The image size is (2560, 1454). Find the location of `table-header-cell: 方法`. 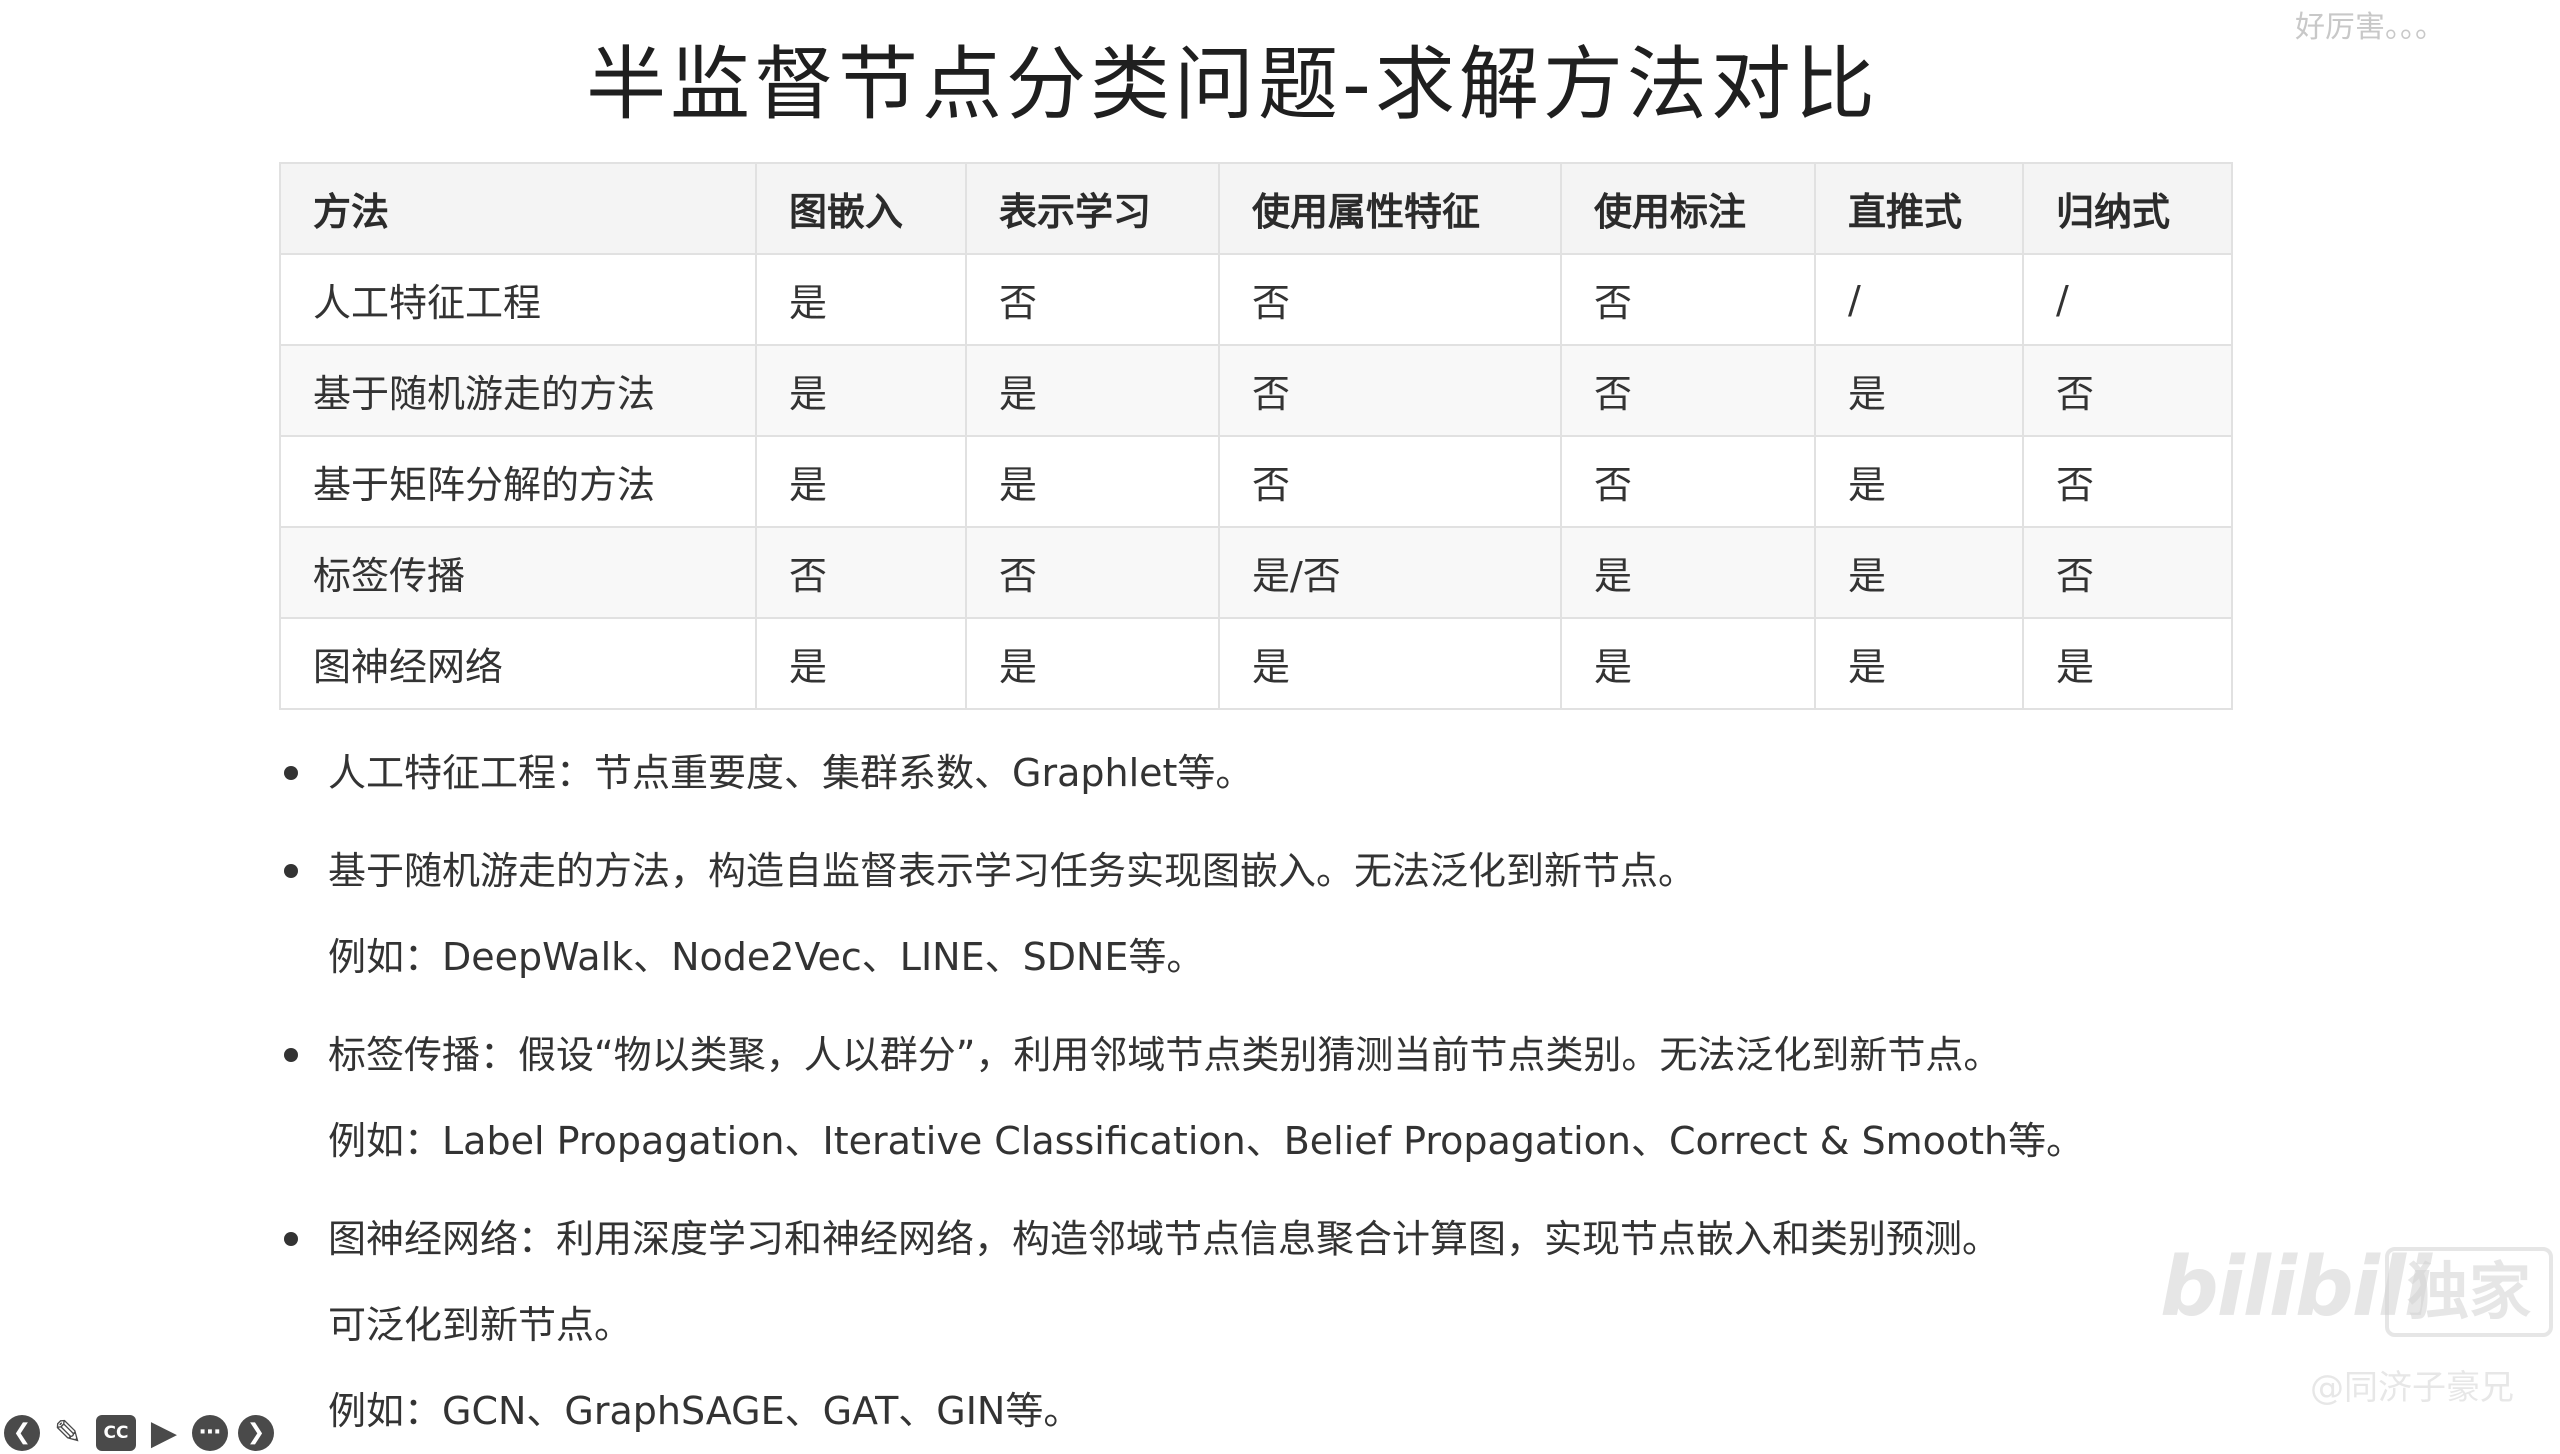

table-header-cell: 方法 is located at coordinates (518, 208).